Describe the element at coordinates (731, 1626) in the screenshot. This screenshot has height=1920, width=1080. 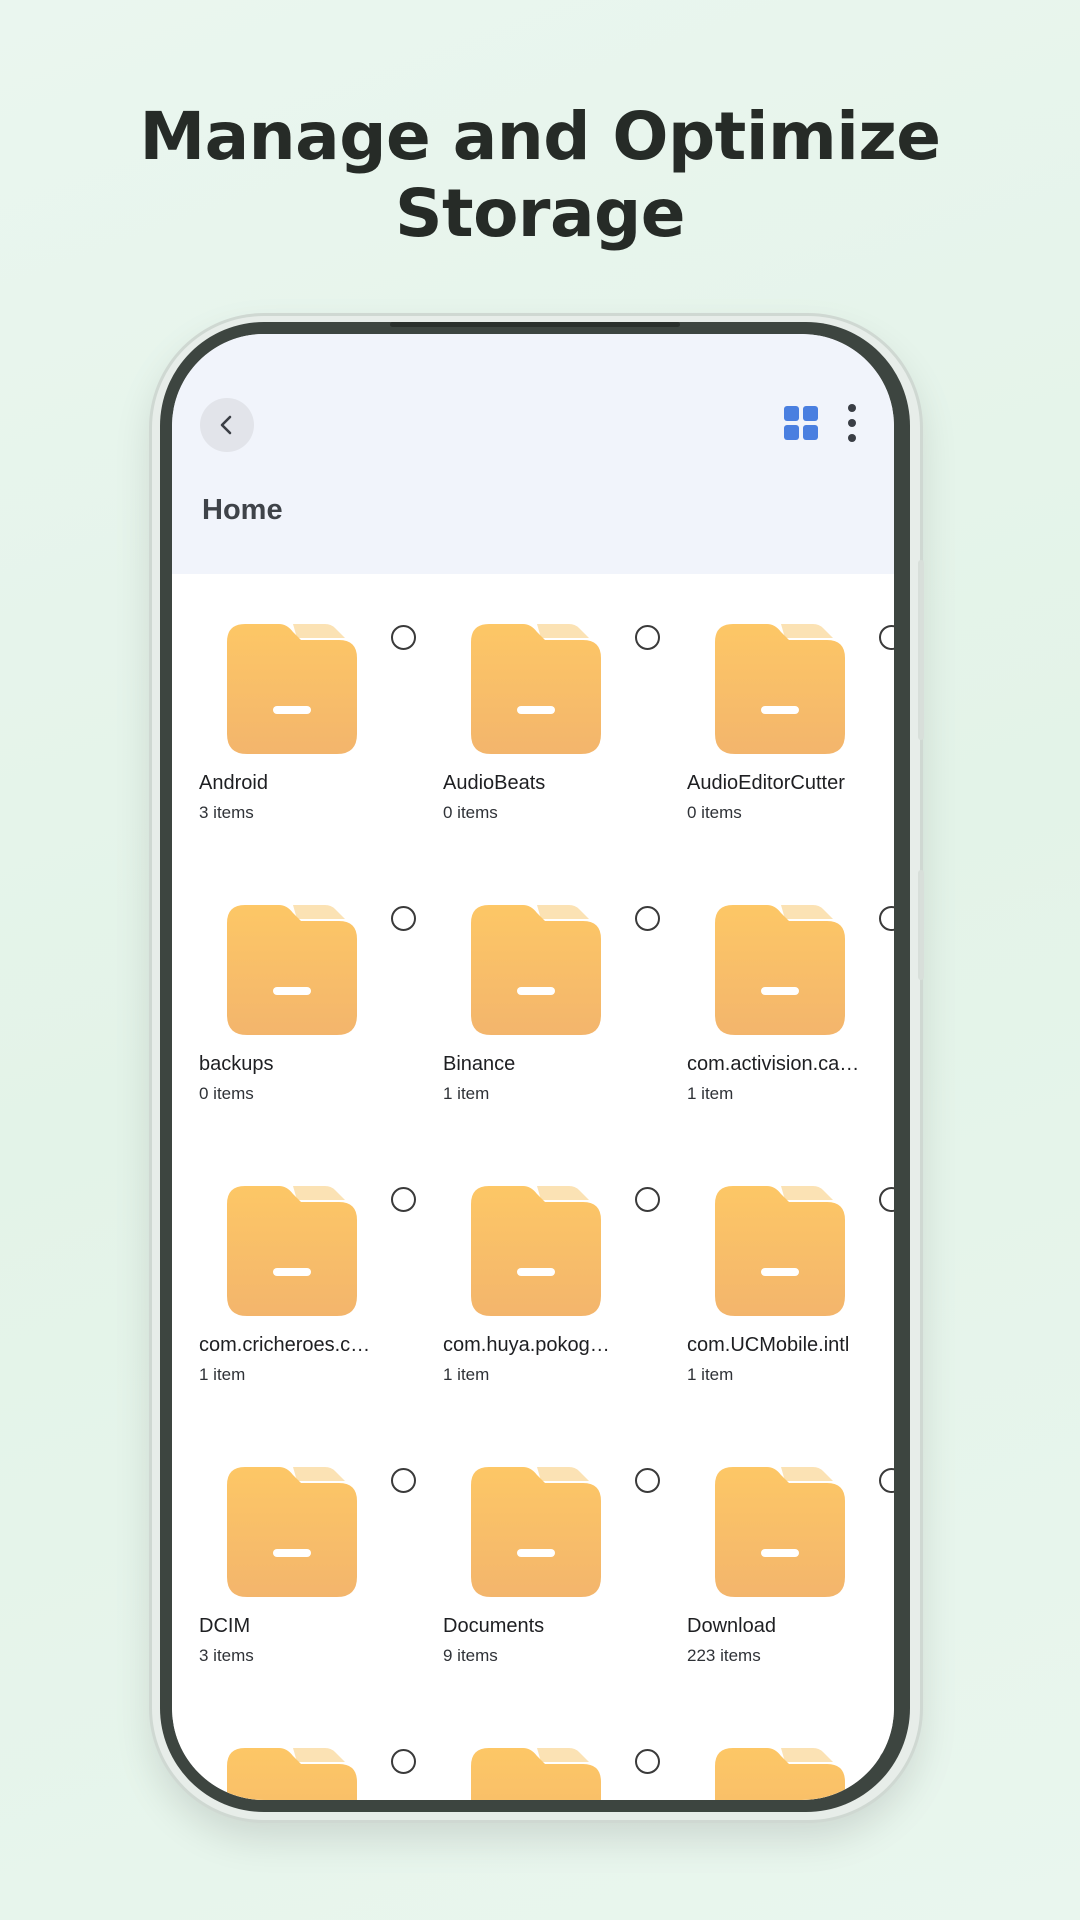
I see `folder-name: Download` at that location.